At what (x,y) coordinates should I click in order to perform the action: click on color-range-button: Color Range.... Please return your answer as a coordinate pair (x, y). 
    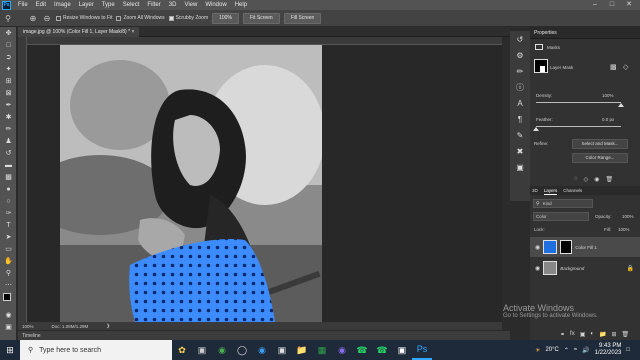
    Looking at the image, I should click on (600, 158).